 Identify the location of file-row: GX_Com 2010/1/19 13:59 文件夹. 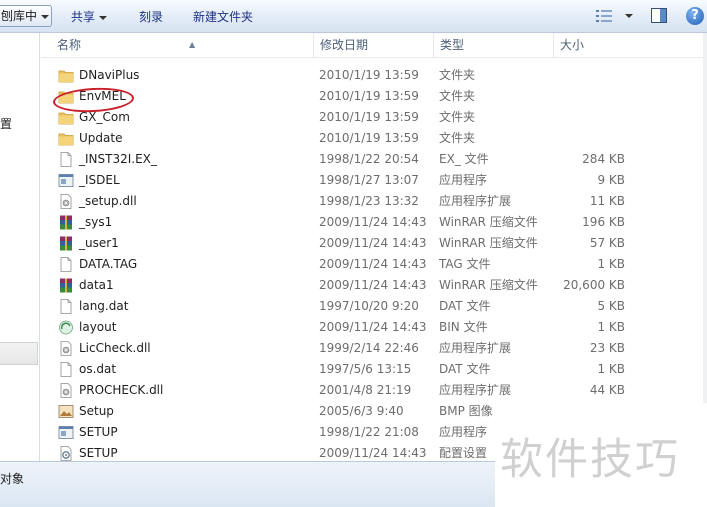
(374, 117).